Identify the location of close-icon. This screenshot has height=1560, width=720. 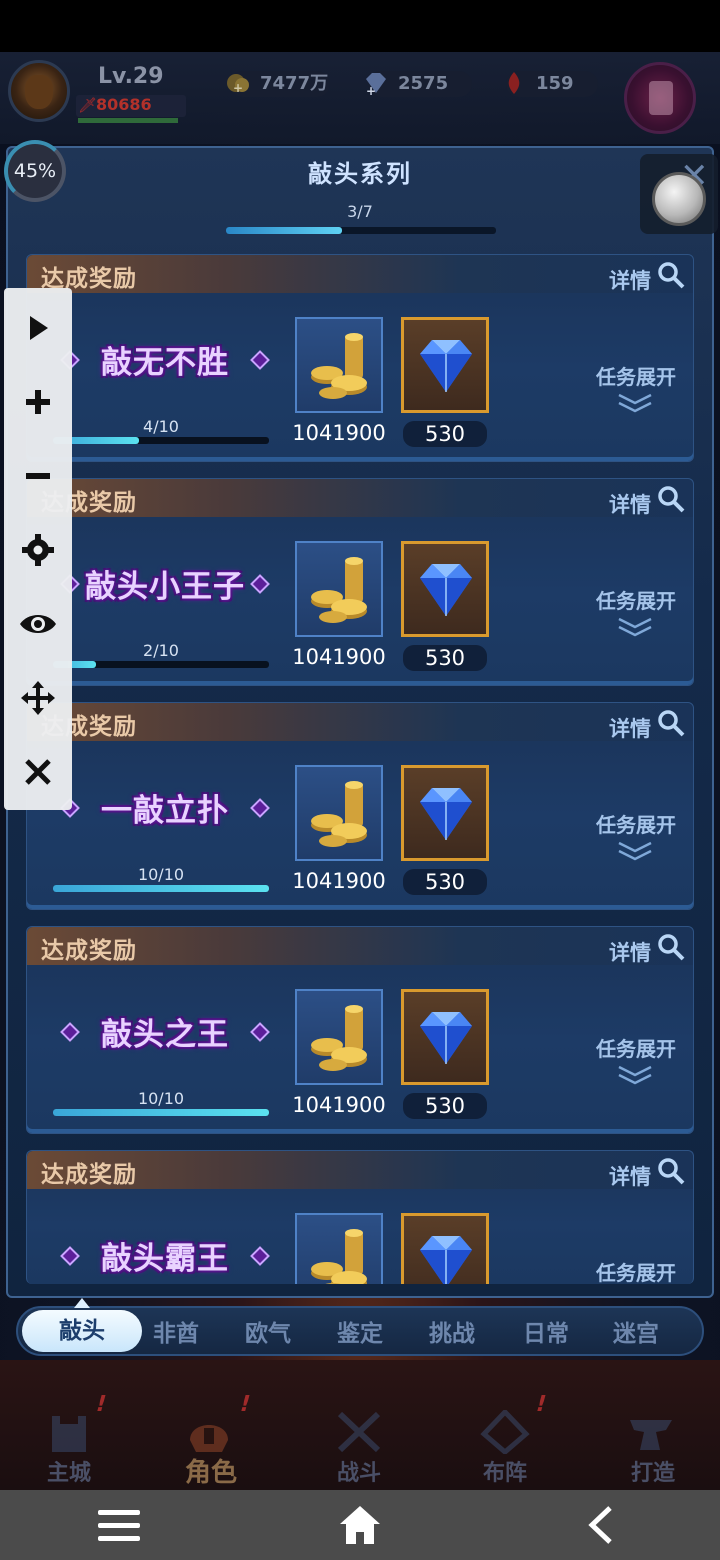
(38, 772).